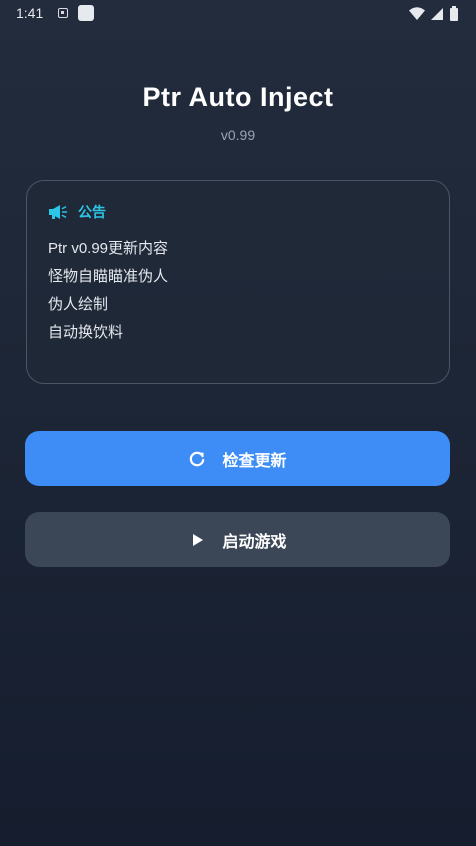 This screenshot has width=476, height=846. I want to click on status-time: 1:41, so click(30, 13).